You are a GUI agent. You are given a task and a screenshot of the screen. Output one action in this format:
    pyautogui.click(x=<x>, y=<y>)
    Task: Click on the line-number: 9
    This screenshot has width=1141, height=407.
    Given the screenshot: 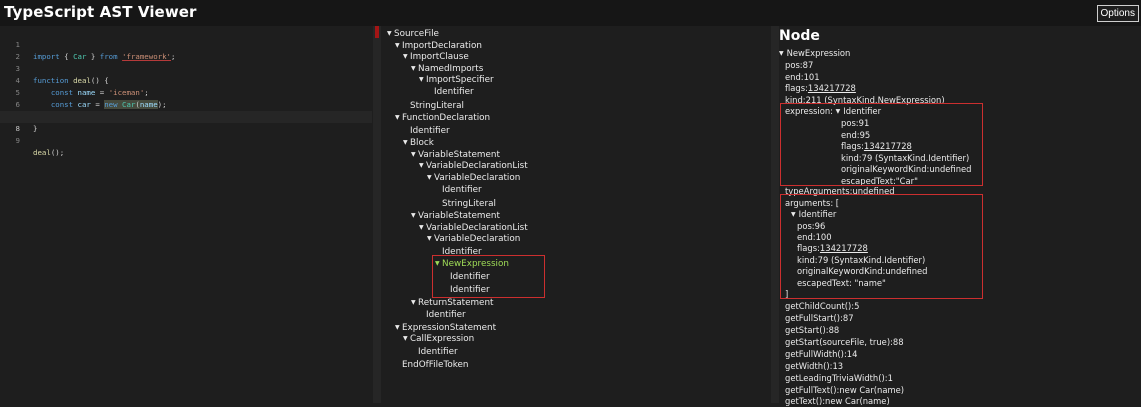 What is the action you would take?
    pyautogui.click(x=17, y=140)
    